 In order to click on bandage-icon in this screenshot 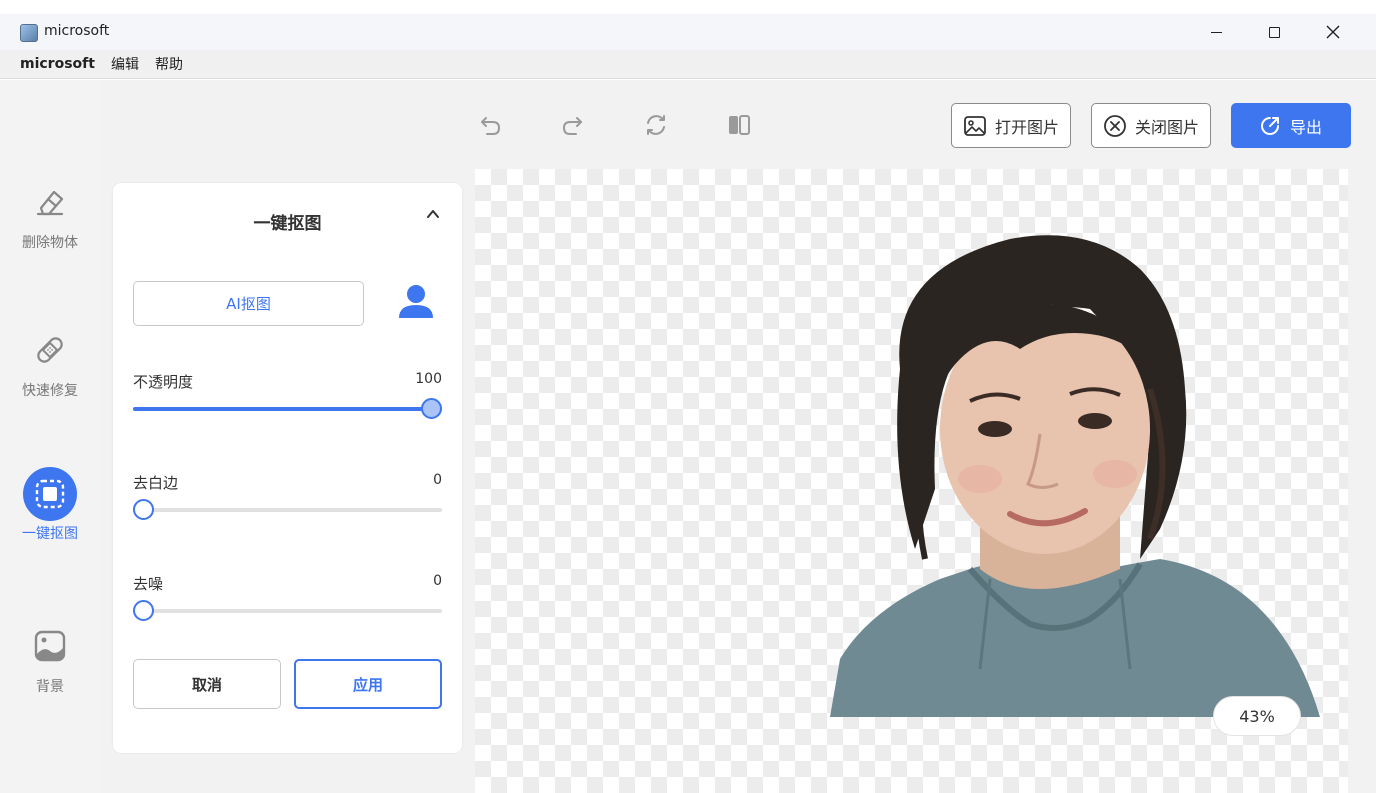, I will do `click(50, 350)`.